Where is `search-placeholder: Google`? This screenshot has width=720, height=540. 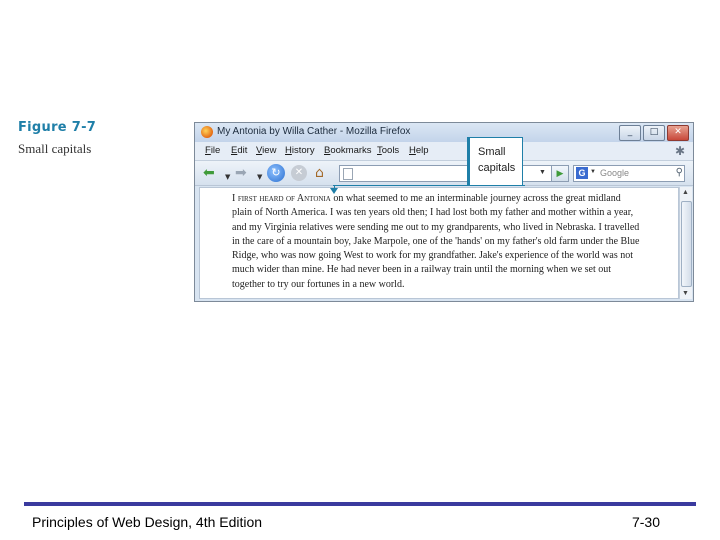
search-placeholder: Google is located at coordinates (615, 173).